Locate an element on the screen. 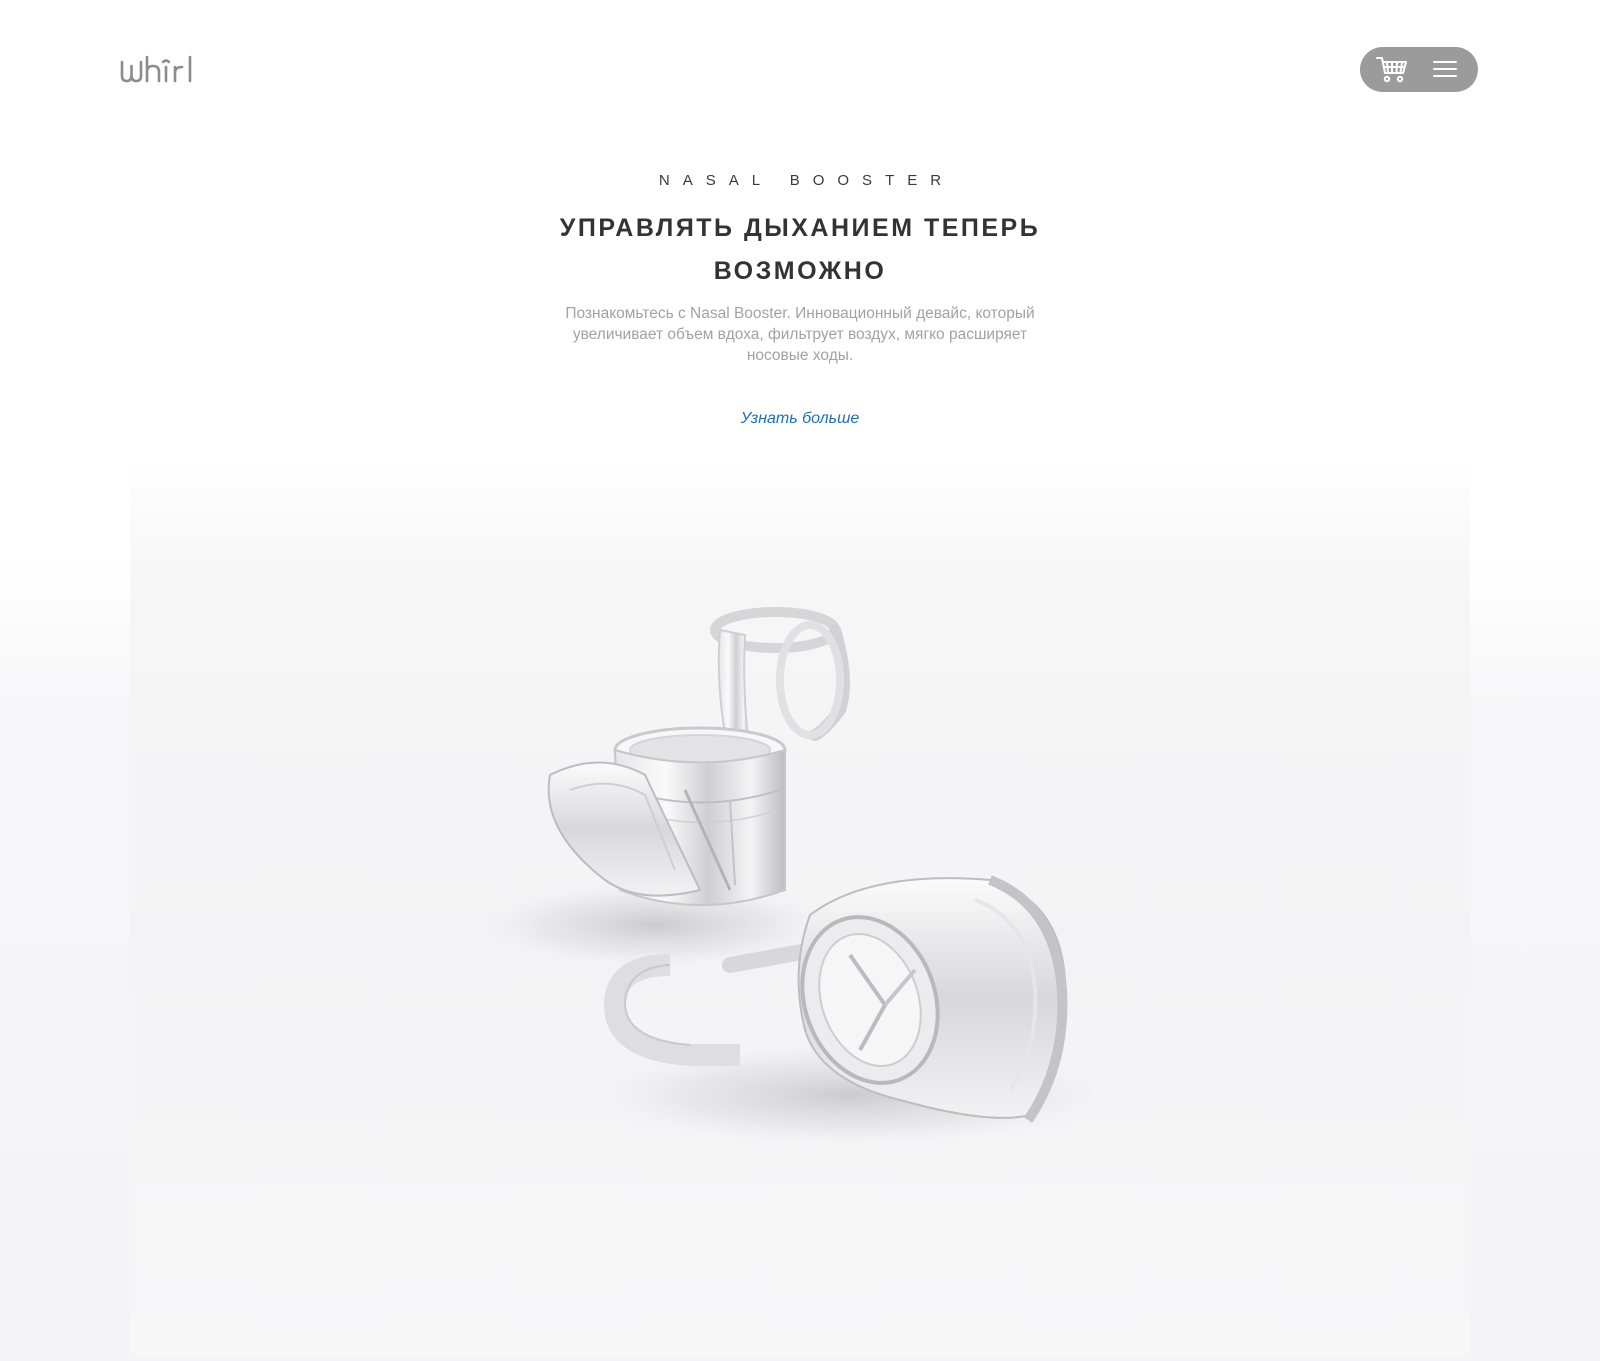  cart-button is located at coordinates (1392, 69).